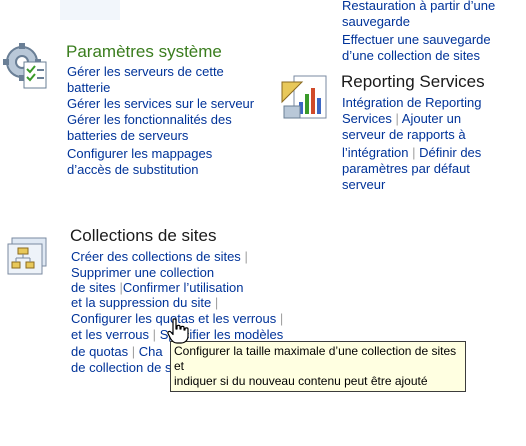 This screenshot has width=526, height=446. What do you see at coordinates (431, 118) in the screenshot?
I see `add-report-server-link: Ajouter un` at bounding box center [431, 118].